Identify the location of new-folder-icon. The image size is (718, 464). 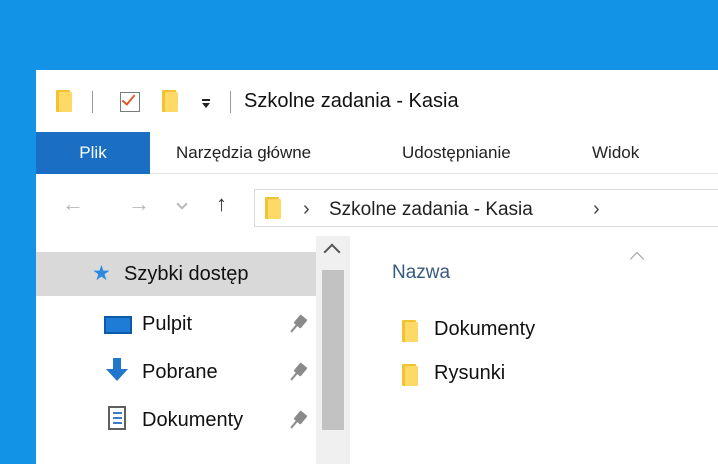
(171, 101).